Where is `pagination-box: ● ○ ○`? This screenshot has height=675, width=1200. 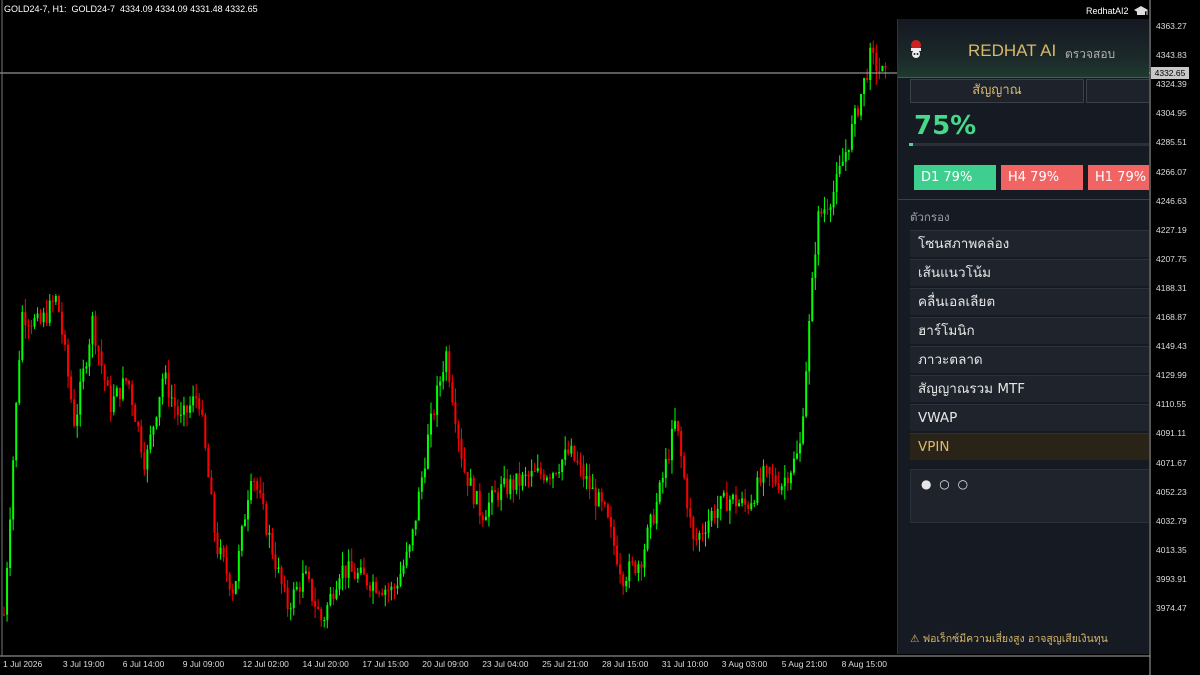 pagination-box: ● ○ ○ is located at coordinates (1029, 496).